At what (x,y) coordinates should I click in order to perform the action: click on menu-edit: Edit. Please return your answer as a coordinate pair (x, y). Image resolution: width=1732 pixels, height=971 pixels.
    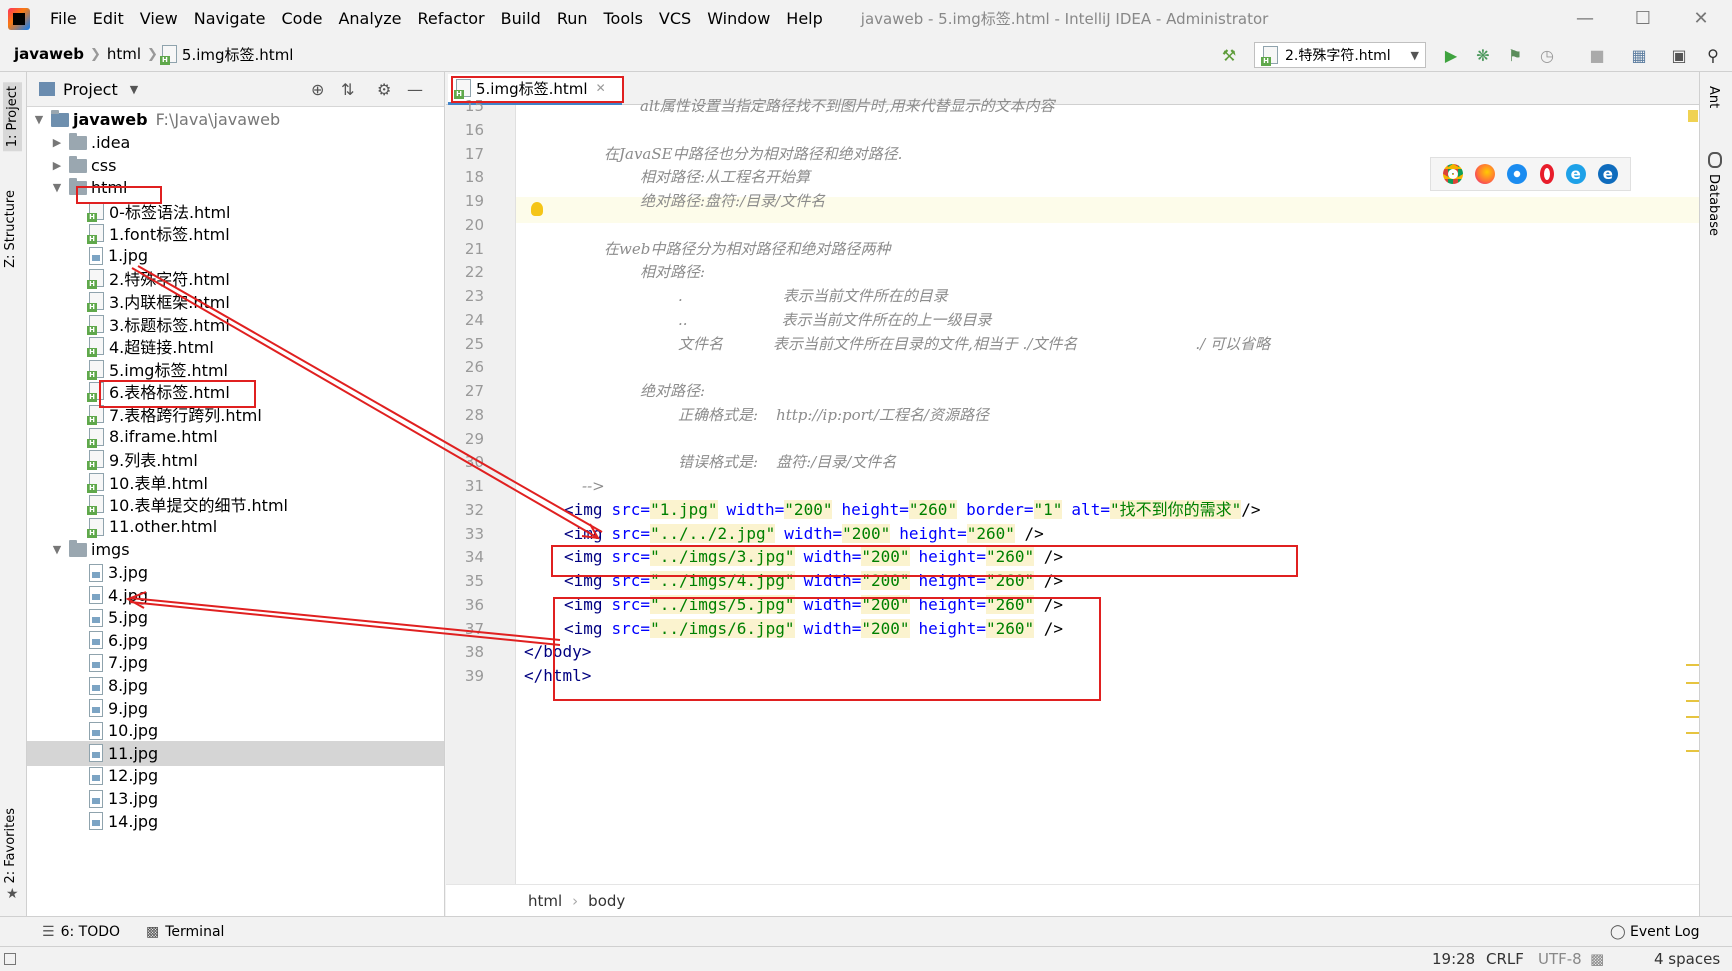
    Looking at the image, I should click on (108, 18).